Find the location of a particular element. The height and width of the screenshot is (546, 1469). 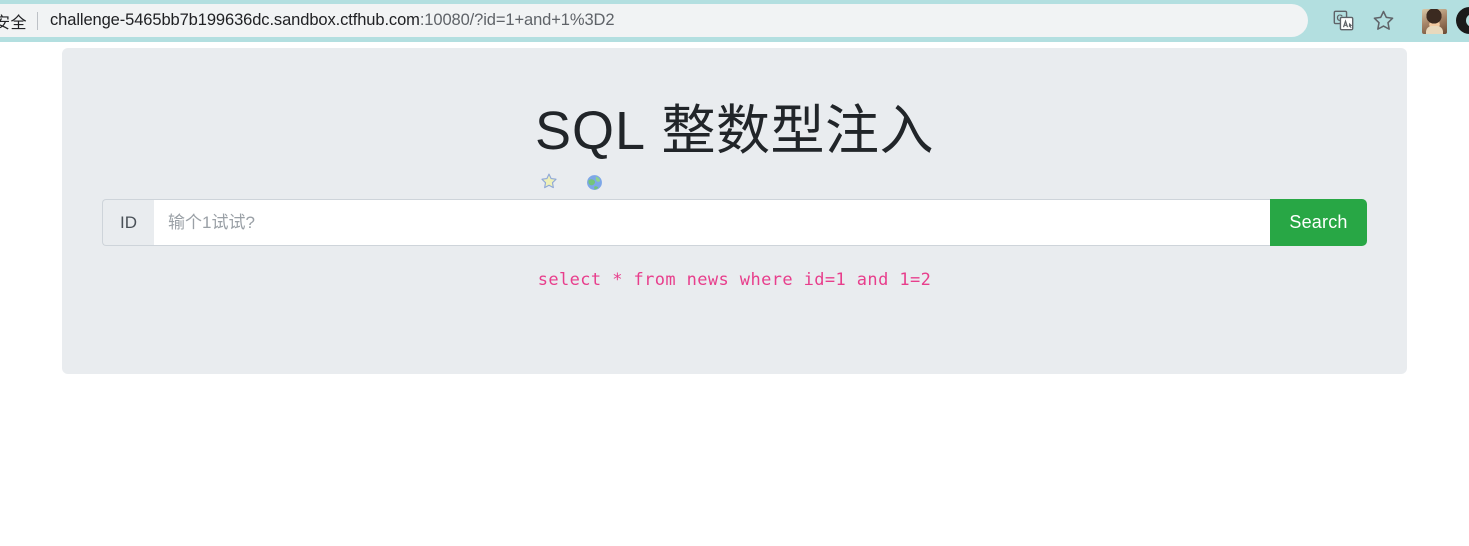

account-circle-inner is located at coordinates (1467, 20).